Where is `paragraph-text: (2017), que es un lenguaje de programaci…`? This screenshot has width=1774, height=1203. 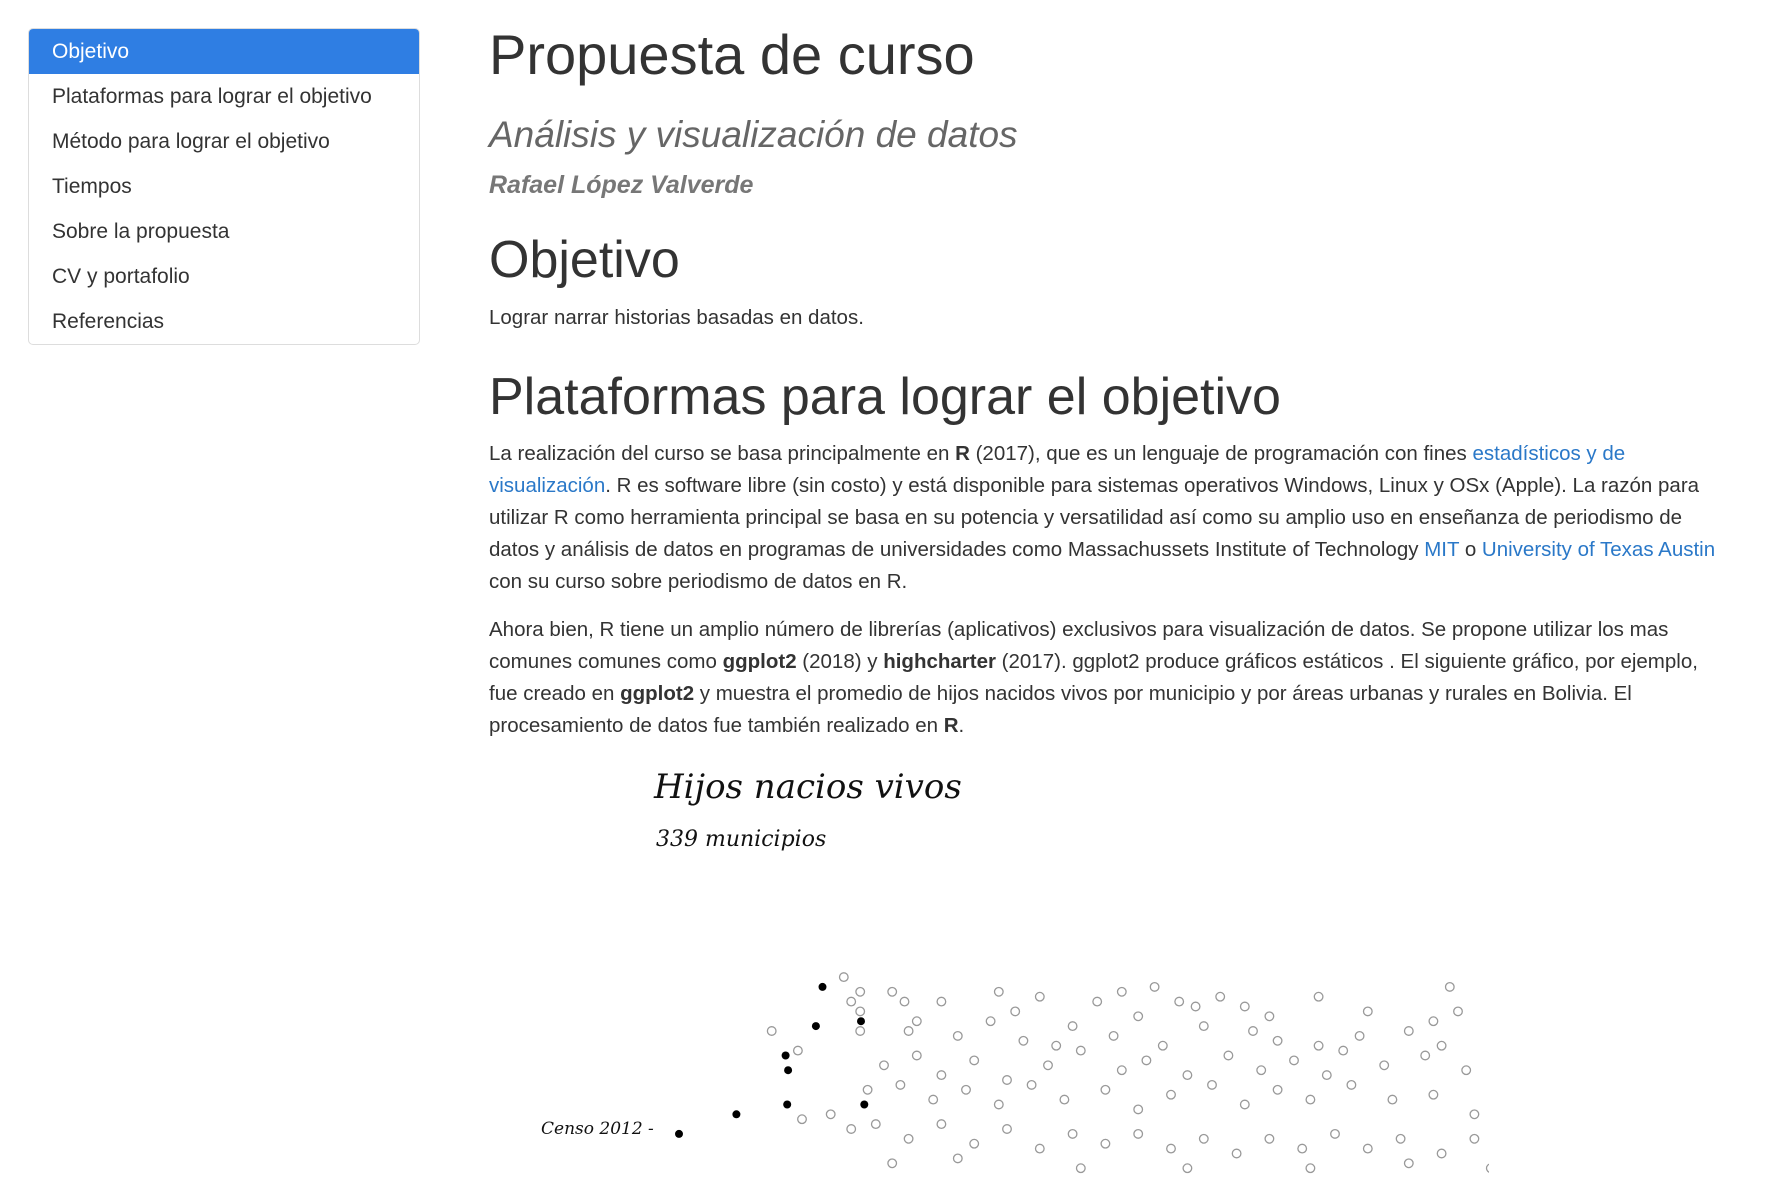 paragraph-text: (2017), que es un lenguaje de programaci… is located at coordinates (1221, 453).